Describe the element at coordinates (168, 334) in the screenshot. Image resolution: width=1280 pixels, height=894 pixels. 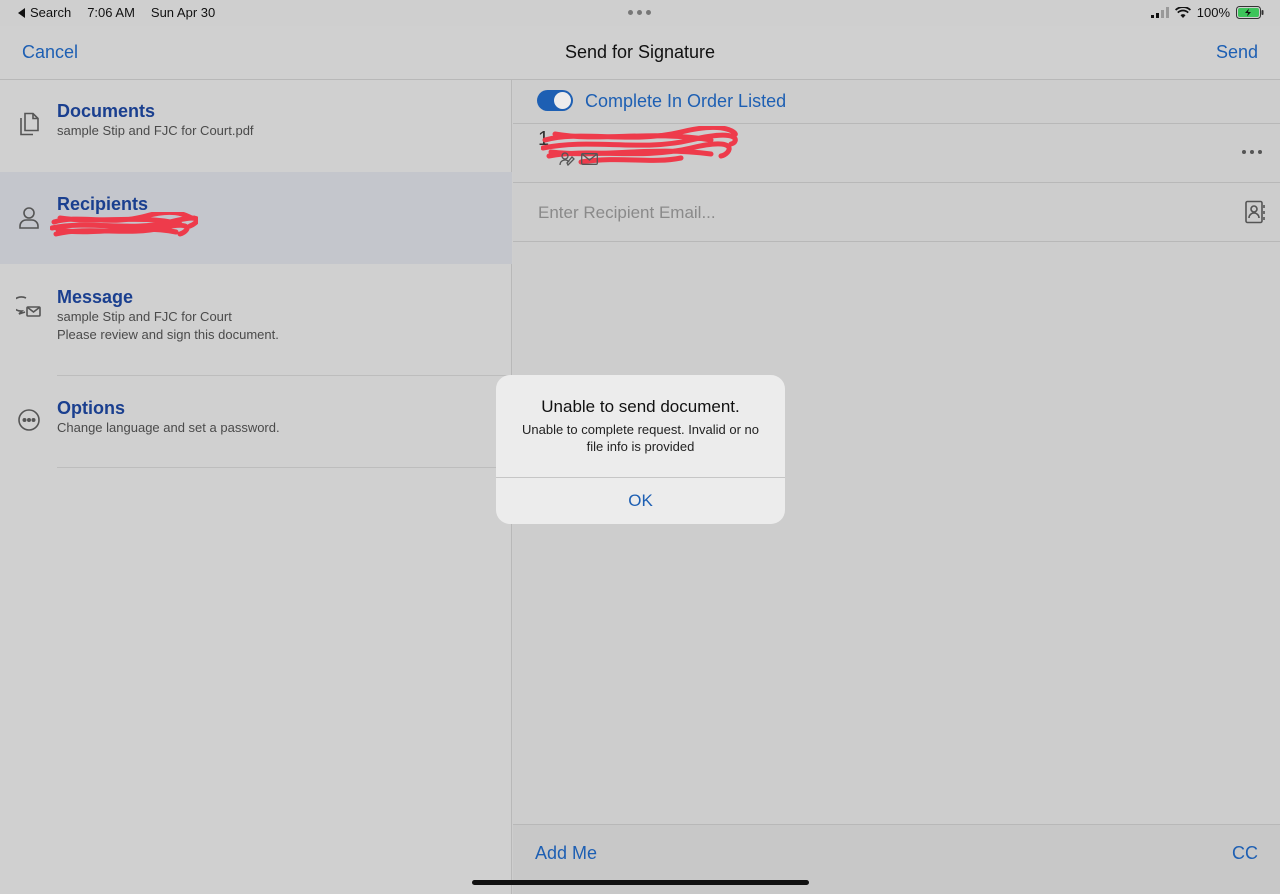
I see `sidebar-item-subtitle-2: Please review and sign this document.` at that location.